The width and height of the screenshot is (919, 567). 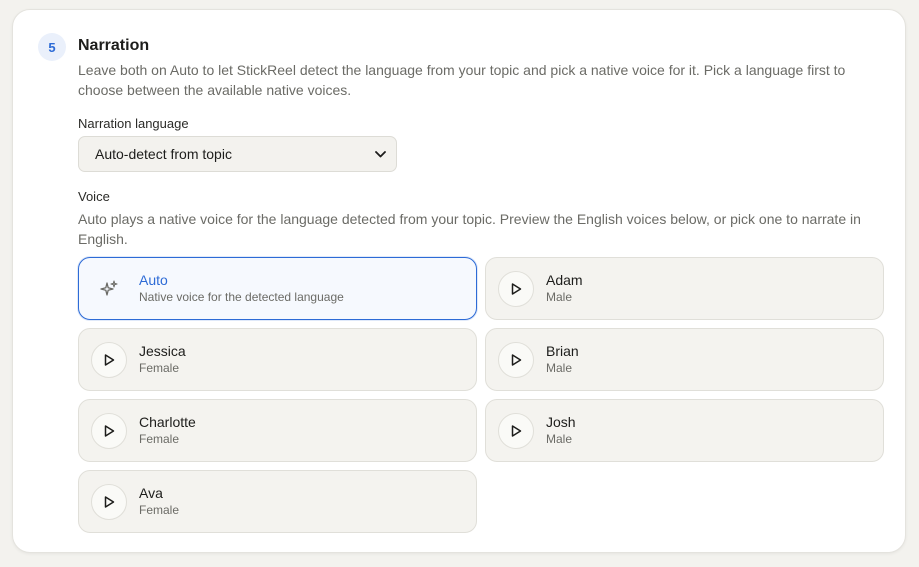 I want to click on narration-language-value: Auto-detect from topic, so click(x=163, y=154).